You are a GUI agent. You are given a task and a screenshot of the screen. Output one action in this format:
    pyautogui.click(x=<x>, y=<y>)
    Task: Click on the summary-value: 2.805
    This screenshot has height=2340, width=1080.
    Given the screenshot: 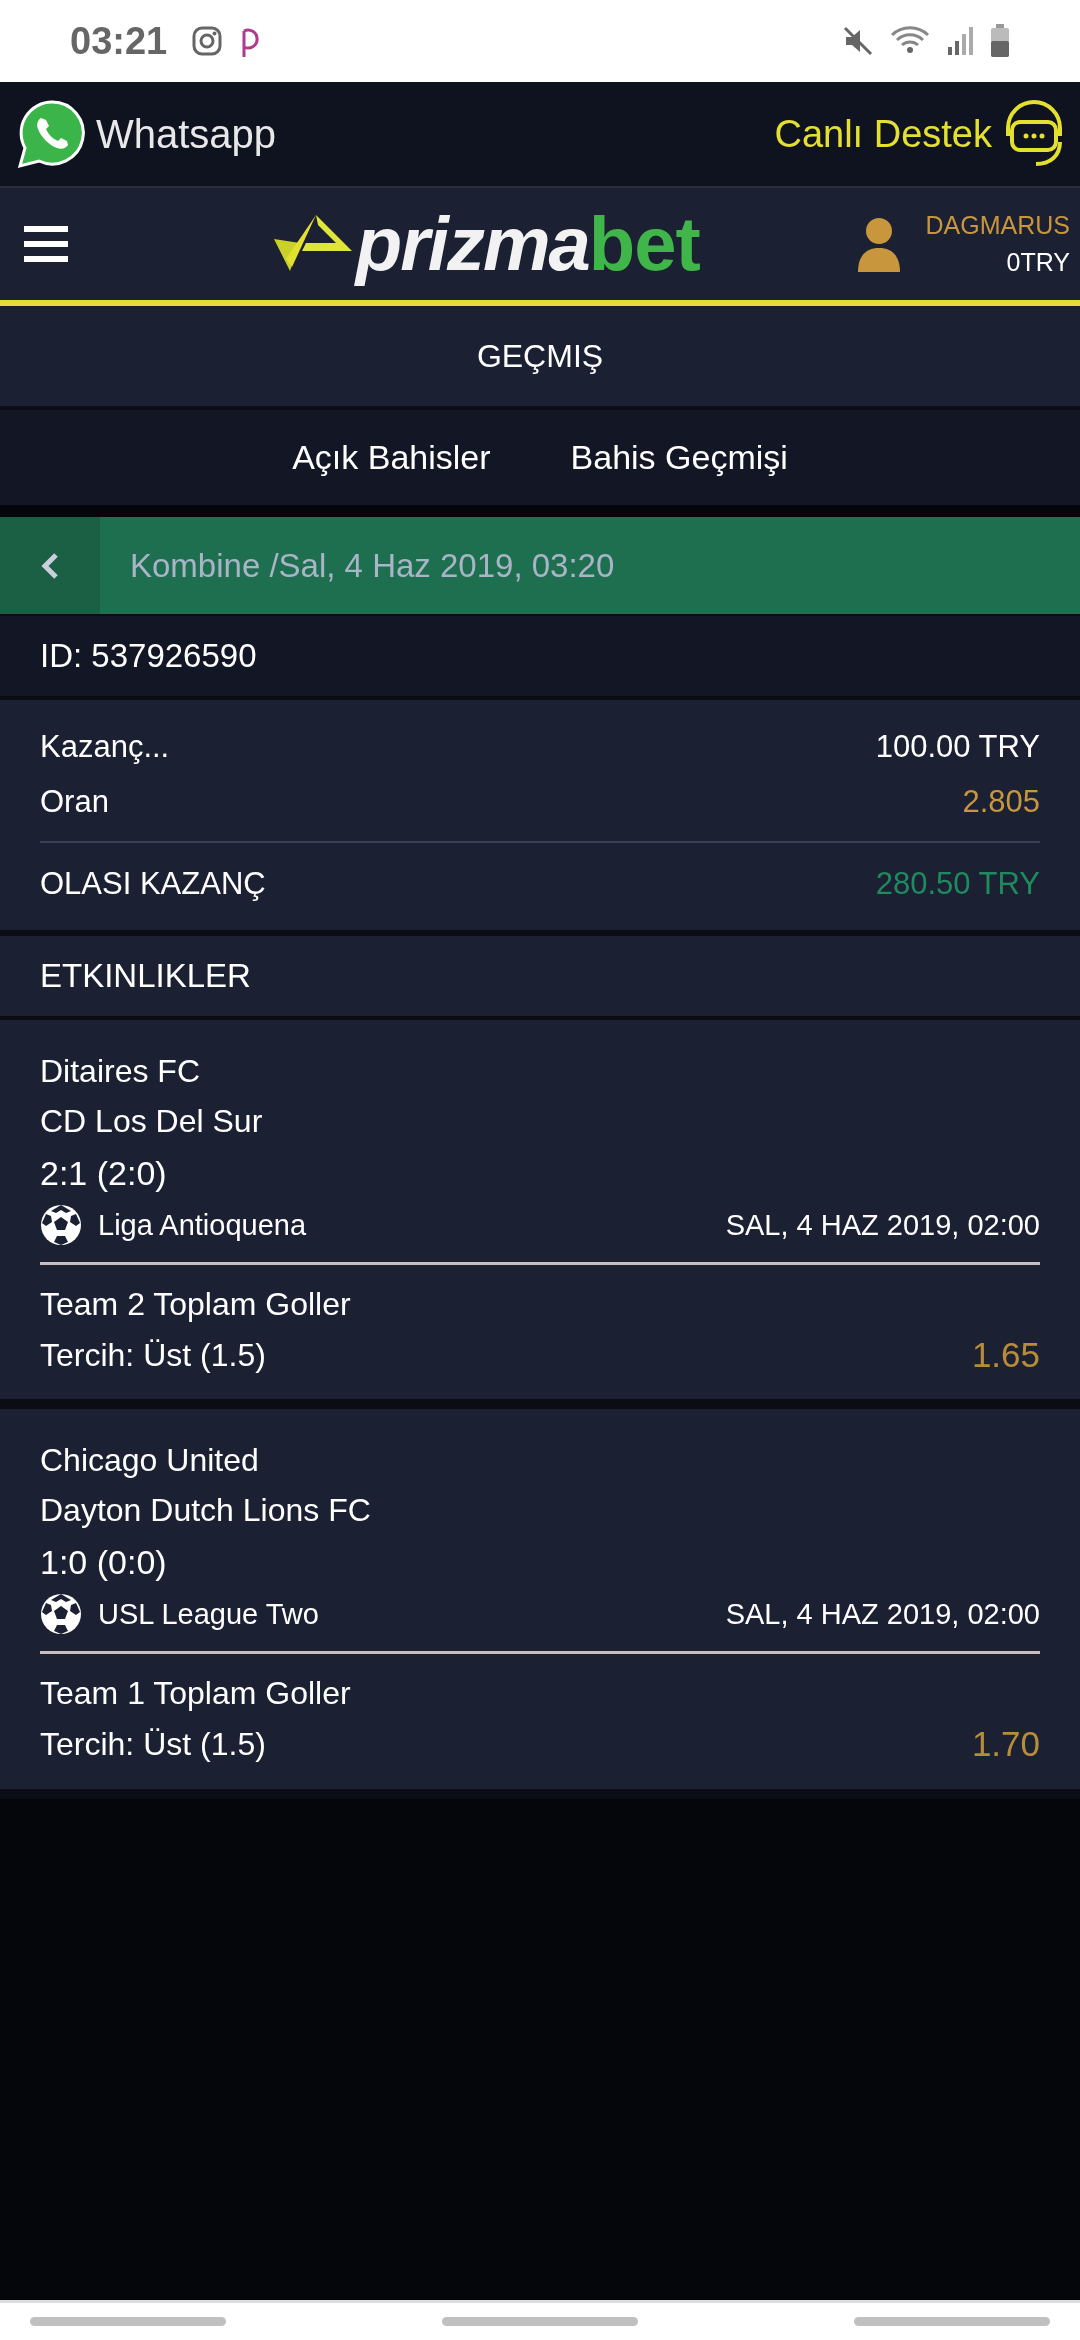 What is the action you would take?
    pyautogui.click(x=1001, y=801)
    